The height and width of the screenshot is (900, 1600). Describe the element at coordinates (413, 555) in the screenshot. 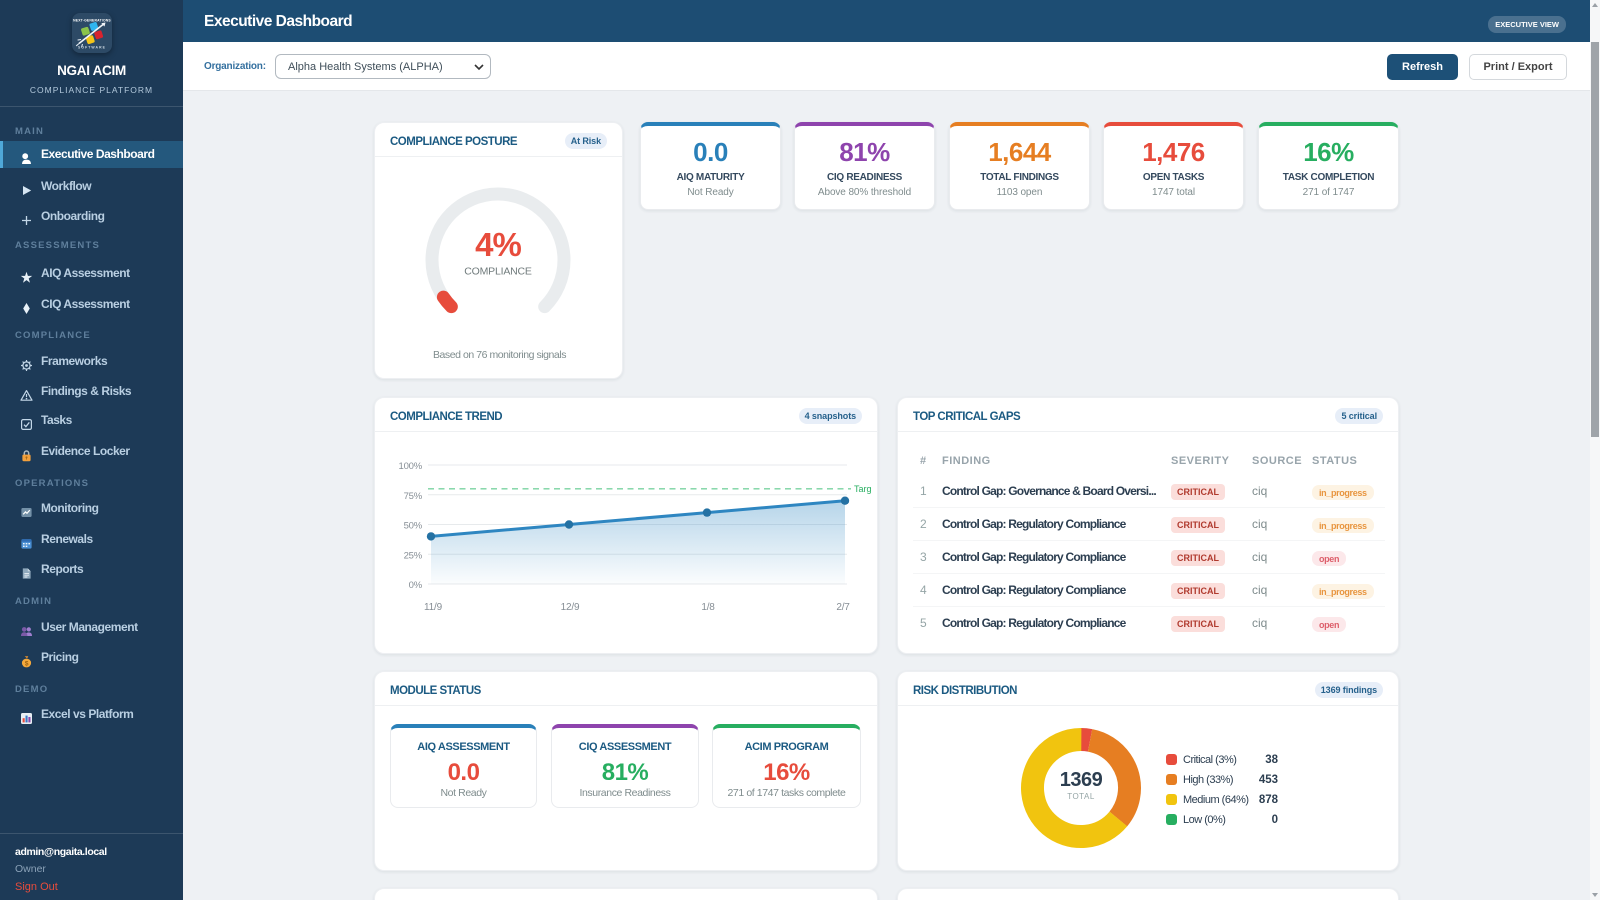

I see `svg-text: 25%` at that location.